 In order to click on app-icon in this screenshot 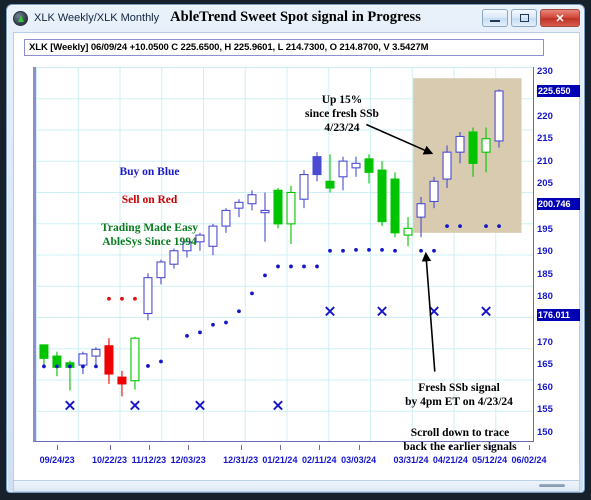, I will do `click(20, 18)`.